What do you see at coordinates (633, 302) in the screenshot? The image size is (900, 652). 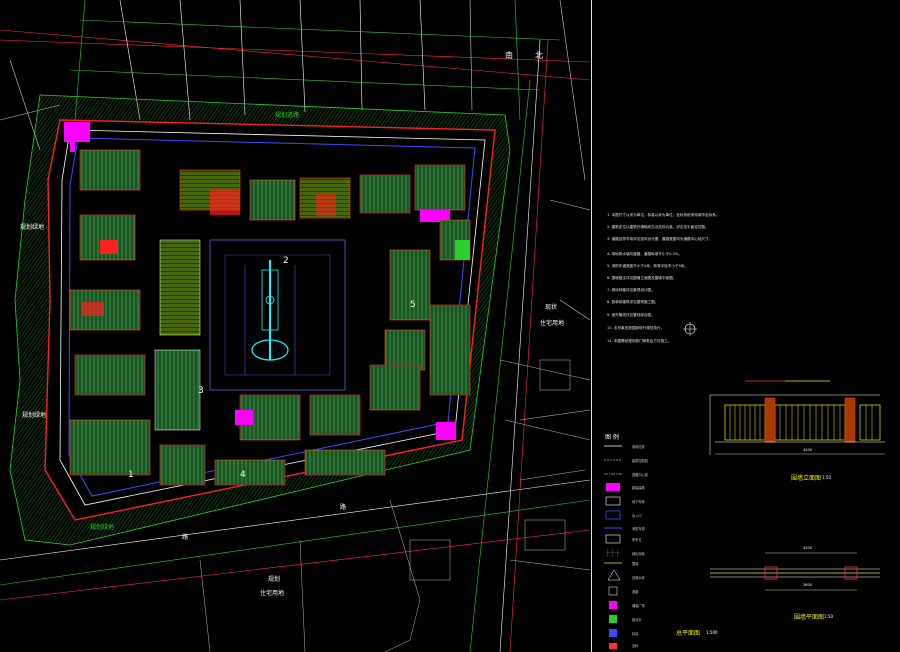 I see `note-line: 8. 各单体建筑详见建筑施工图。` at bounding box center [633, 302].